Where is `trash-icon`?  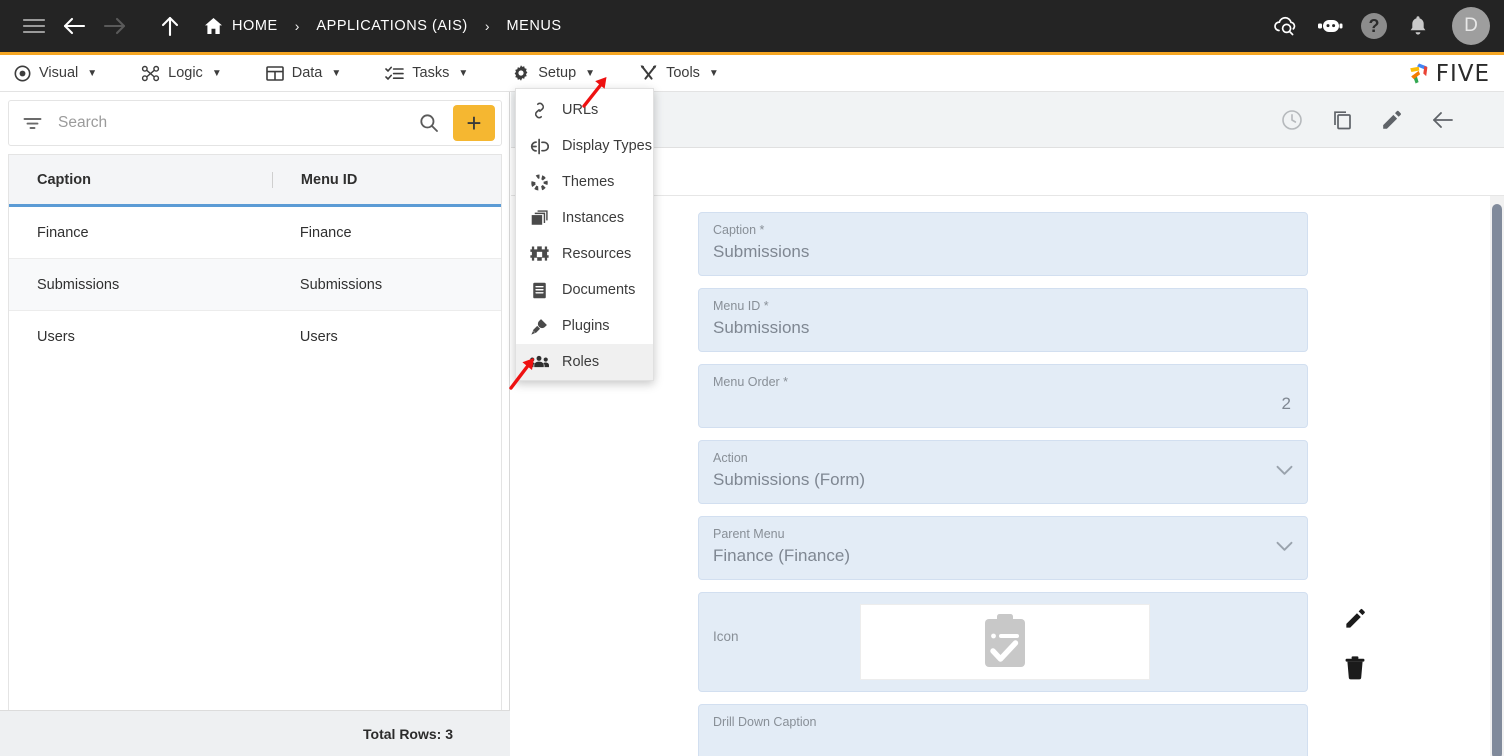
trash-icon is located at coordinates (1355, 668).